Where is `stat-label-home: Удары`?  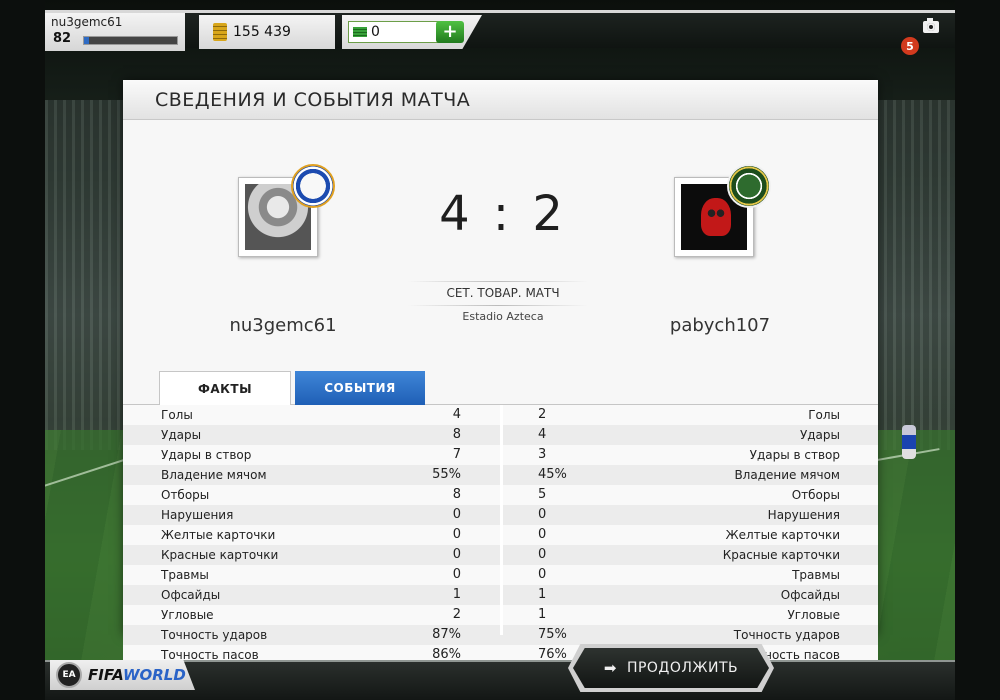
stat-label-home: Удары is located at coordinates (181, 435).